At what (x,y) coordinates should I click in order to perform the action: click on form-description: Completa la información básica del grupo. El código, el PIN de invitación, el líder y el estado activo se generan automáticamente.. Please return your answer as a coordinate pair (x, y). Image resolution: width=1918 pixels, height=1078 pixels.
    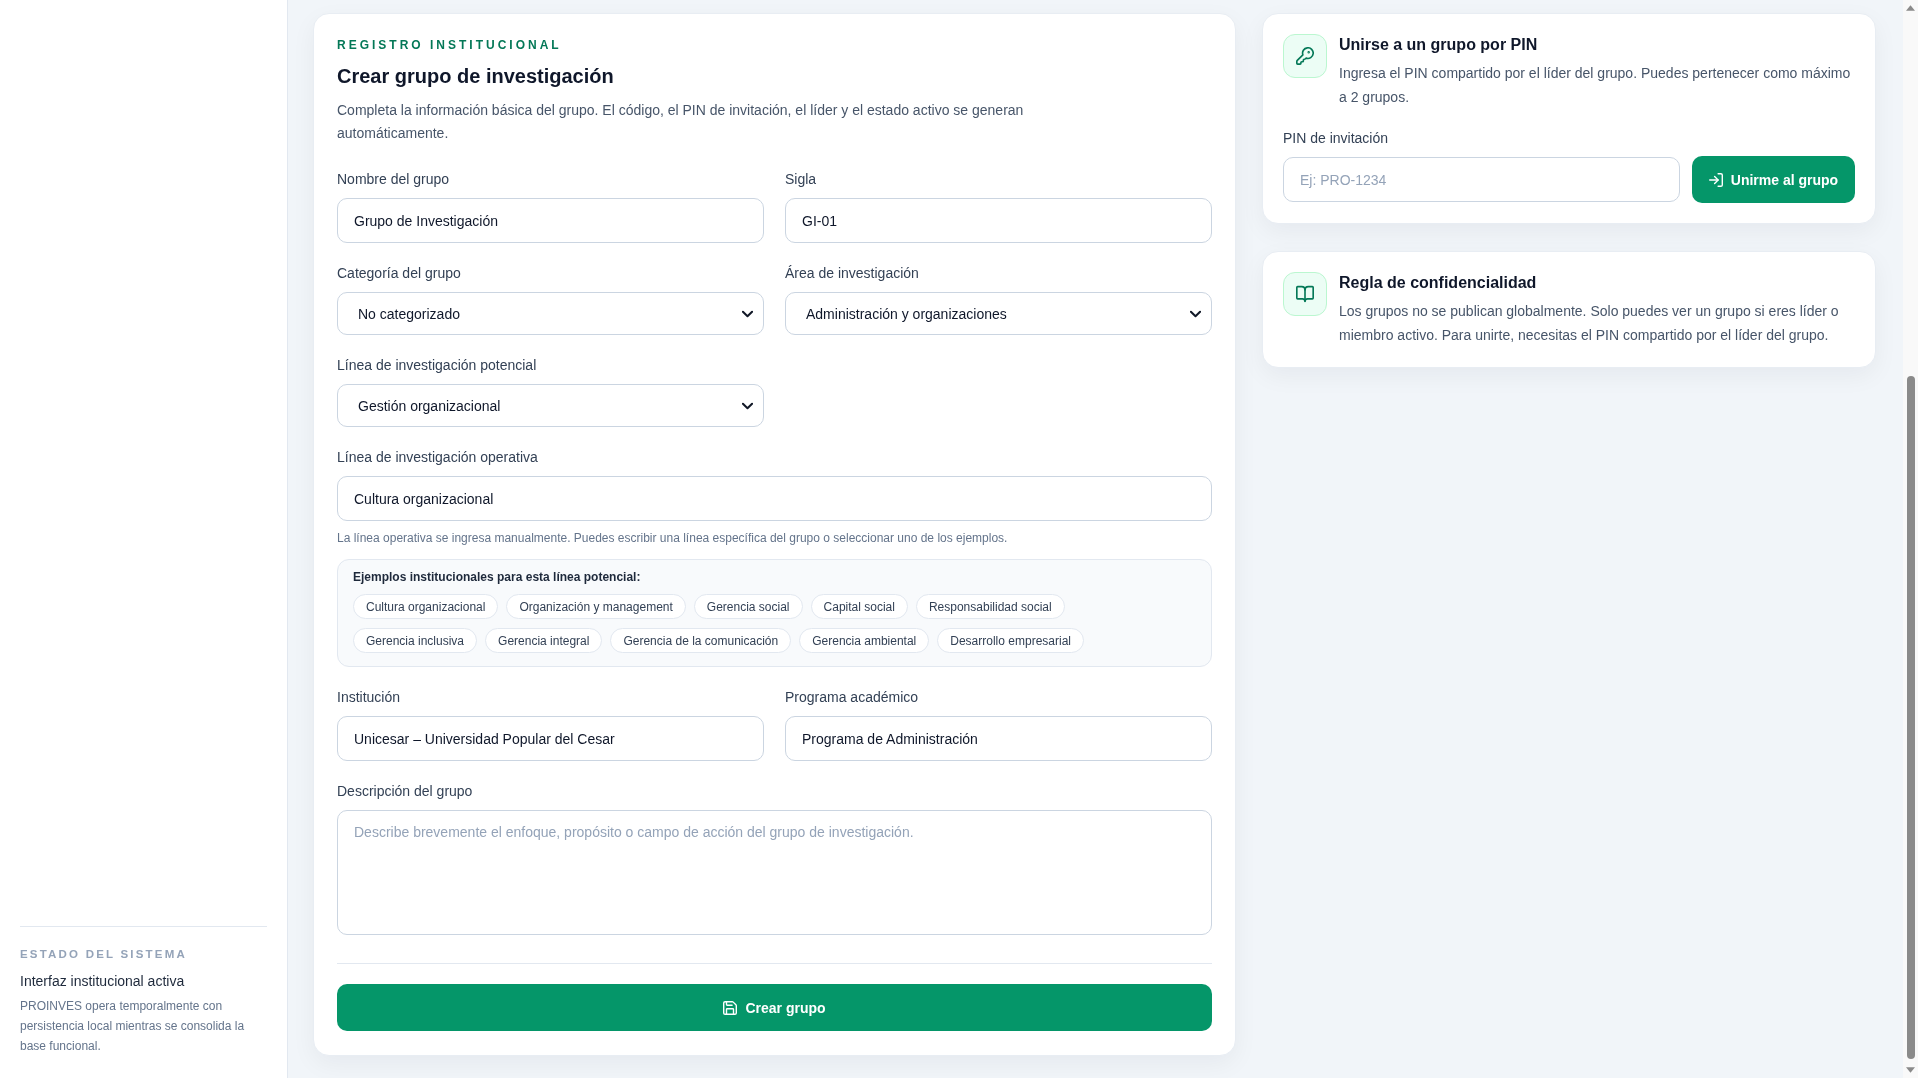
    Looking at the image, I should click on (681, 122).